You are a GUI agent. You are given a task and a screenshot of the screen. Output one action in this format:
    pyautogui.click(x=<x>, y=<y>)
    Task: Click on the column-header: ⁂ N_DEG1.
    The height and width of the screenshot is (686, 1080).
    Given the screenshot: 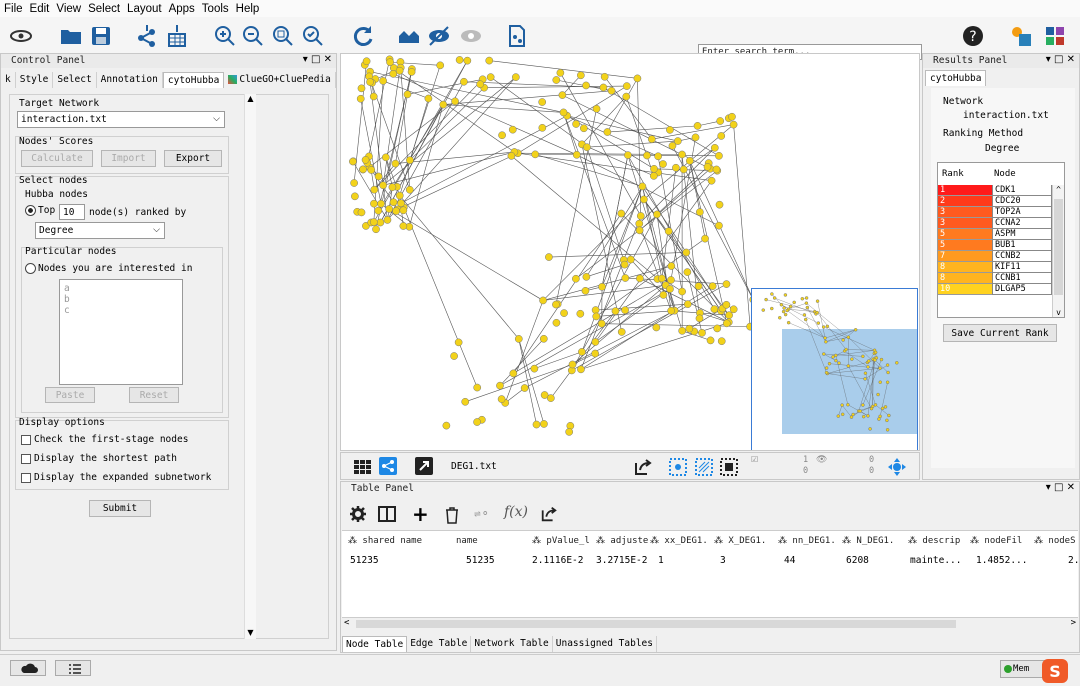 What is the action you would take?
    pyautogui.click(x=868, y=541)
    